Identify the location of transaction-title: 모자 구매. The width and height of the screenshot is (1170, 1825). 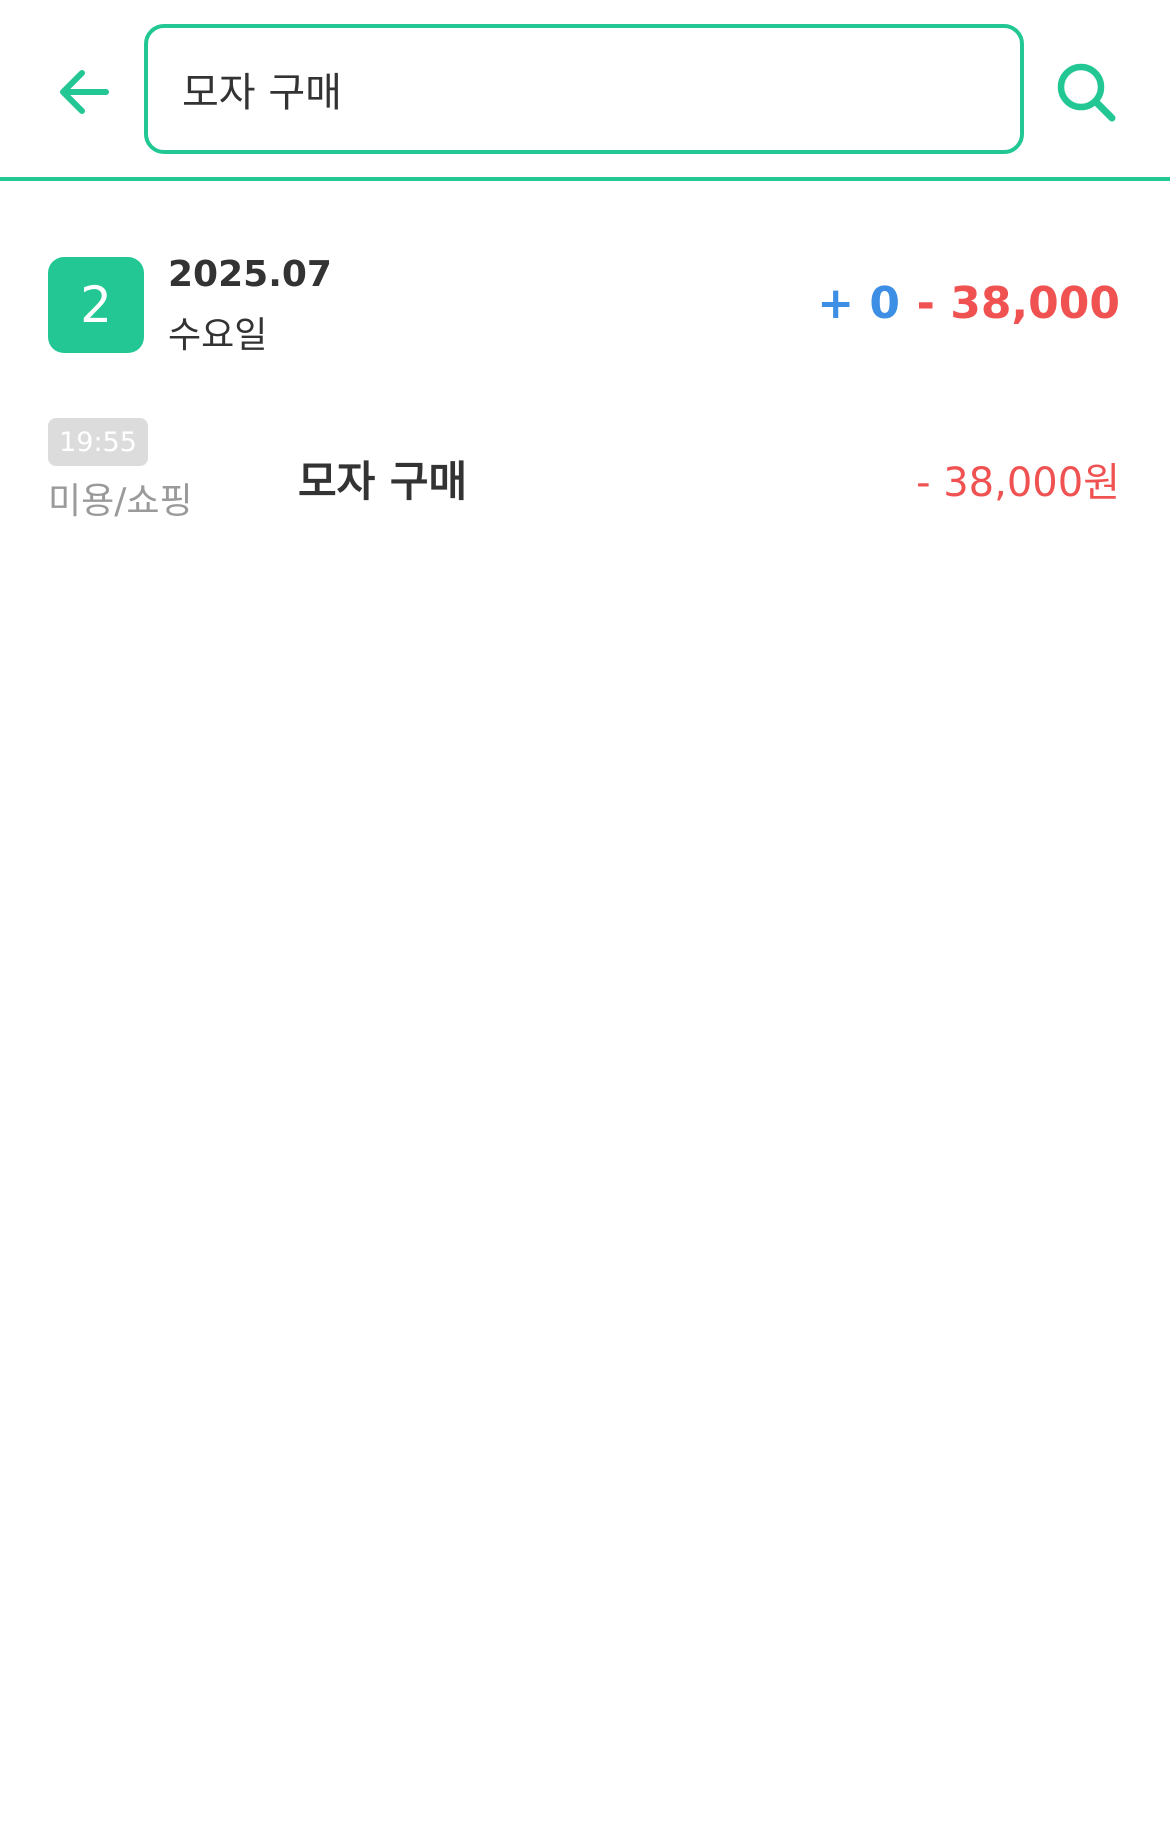
(383, 481).